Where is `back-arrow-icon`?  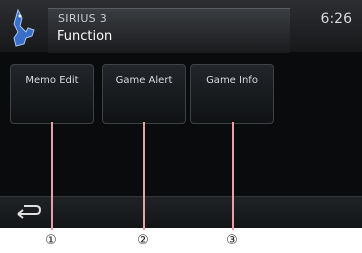 back-arrow-icon is located at coordinates (29, 212).